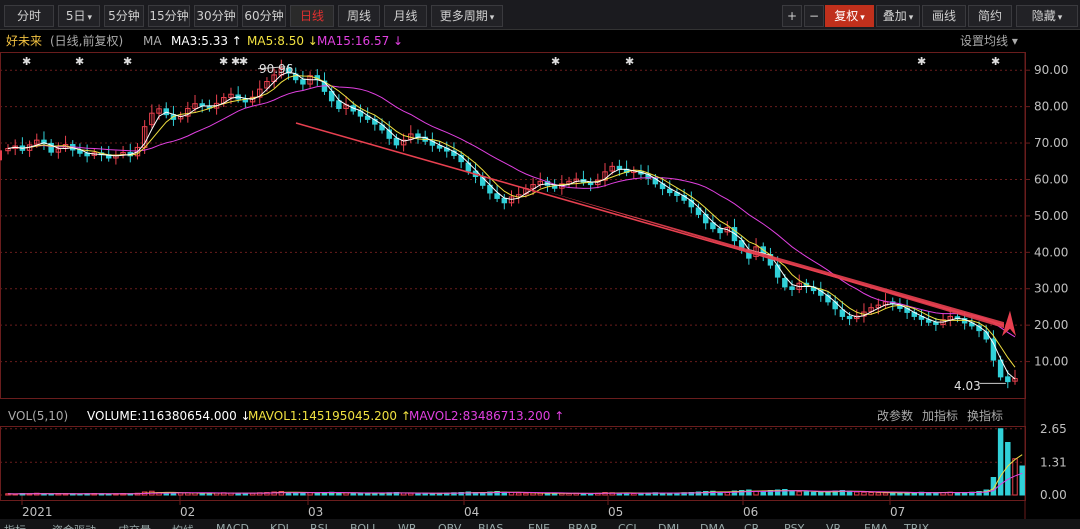 The image size is (1080, 529). Describe the element at coordinates (1053, 462) in the screenshot. I see `volume-tick-label: 1.31` at that location.